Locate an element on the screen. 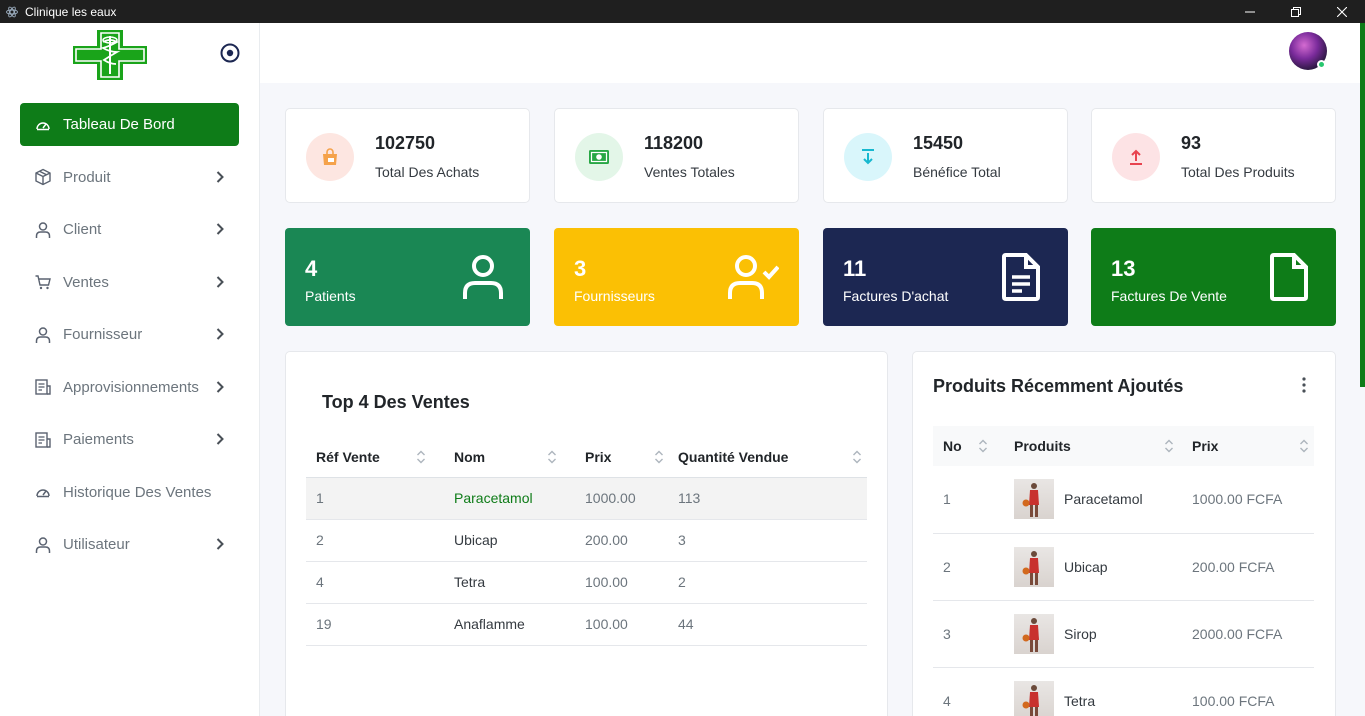 The width and height of the screenshot is (1365, 716). chevron-right-icon is located at coordinates (220, 229).